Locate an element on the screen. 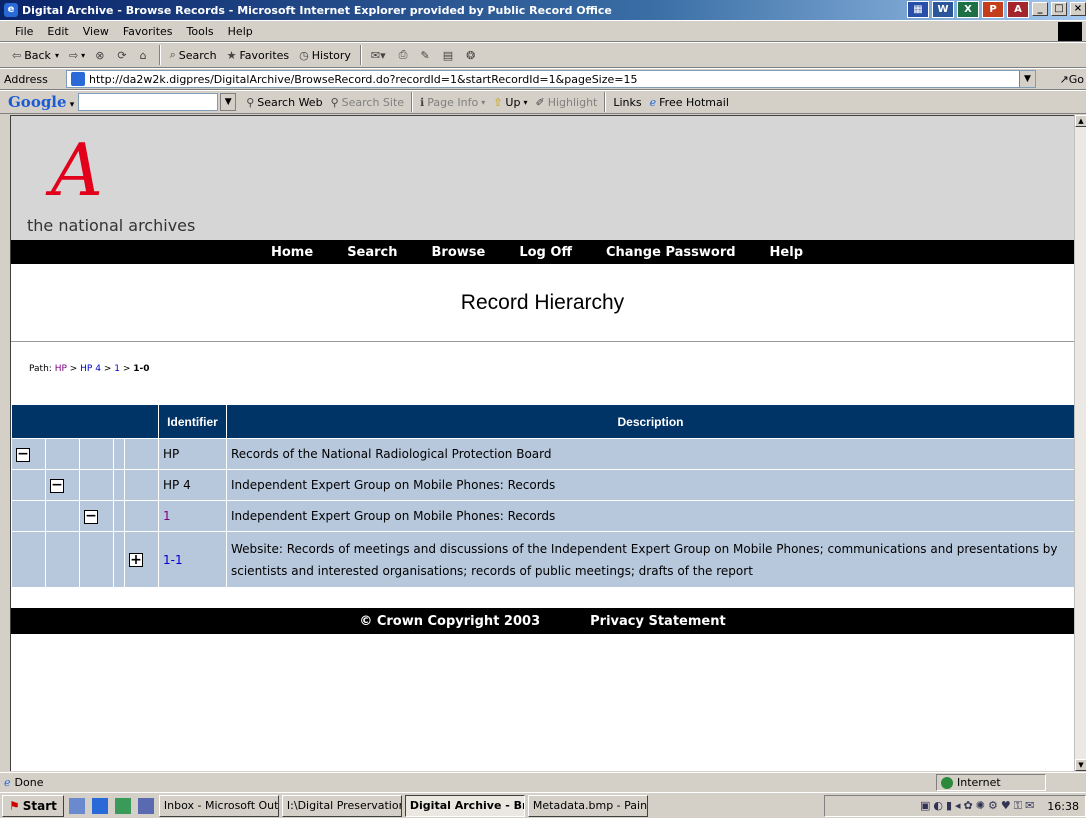 This screenshot has height=818, width=1086. toolbar-separator is located at coordinates (360, 55).